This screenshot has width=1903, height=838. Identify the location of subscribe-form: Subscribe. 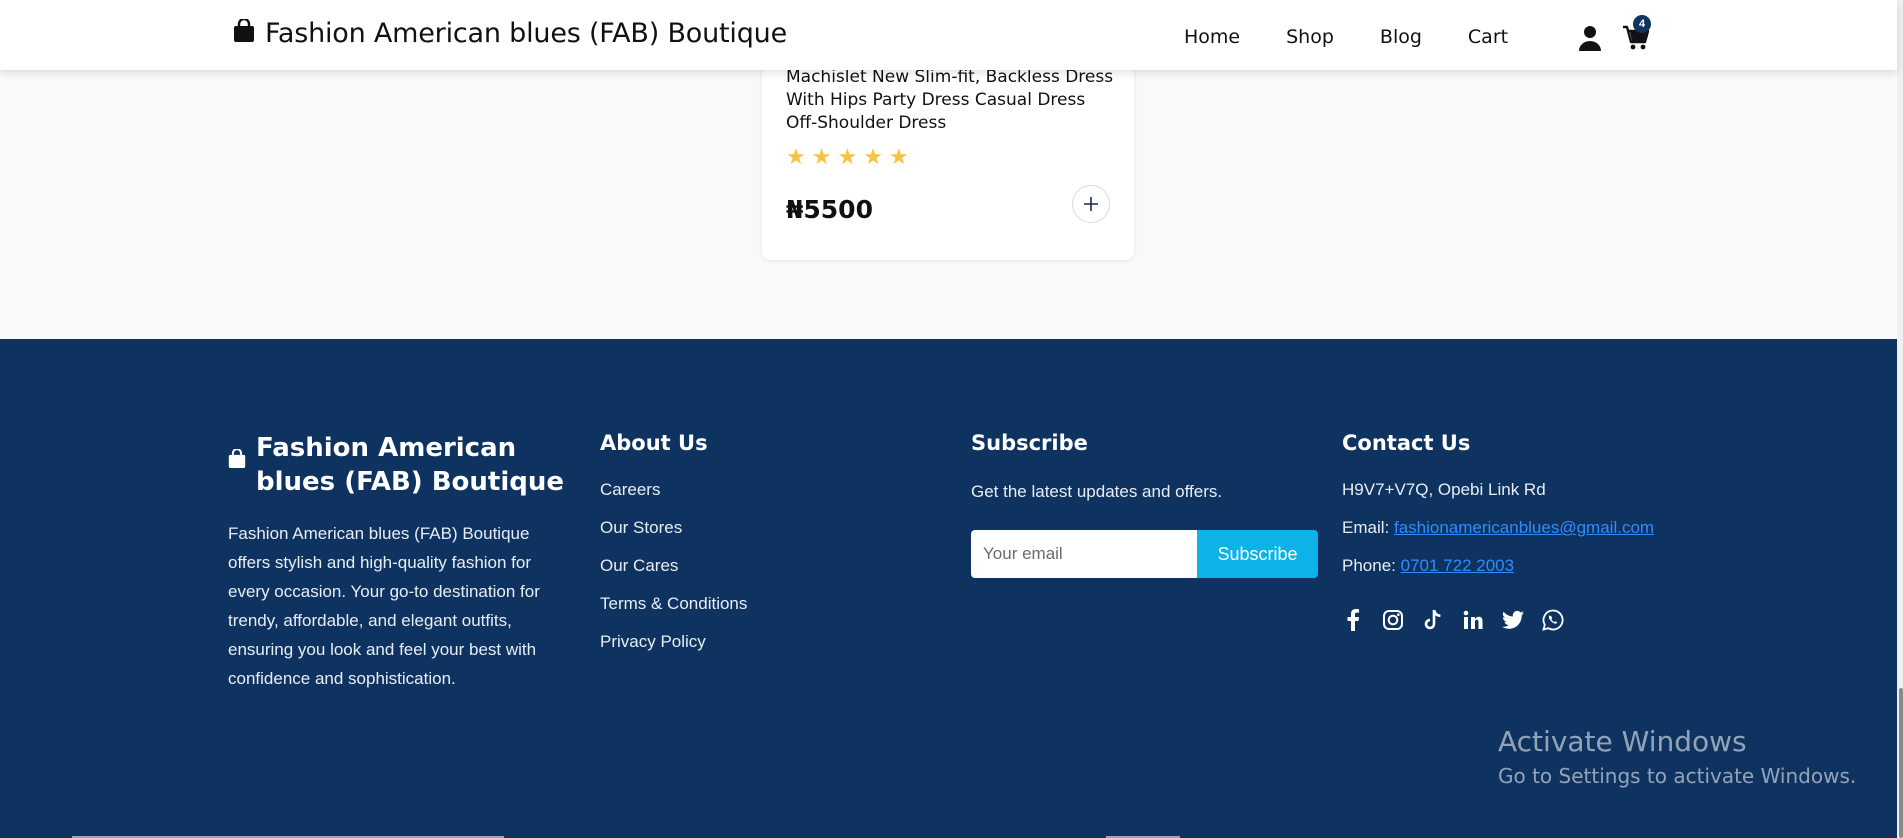
(1144, 554).